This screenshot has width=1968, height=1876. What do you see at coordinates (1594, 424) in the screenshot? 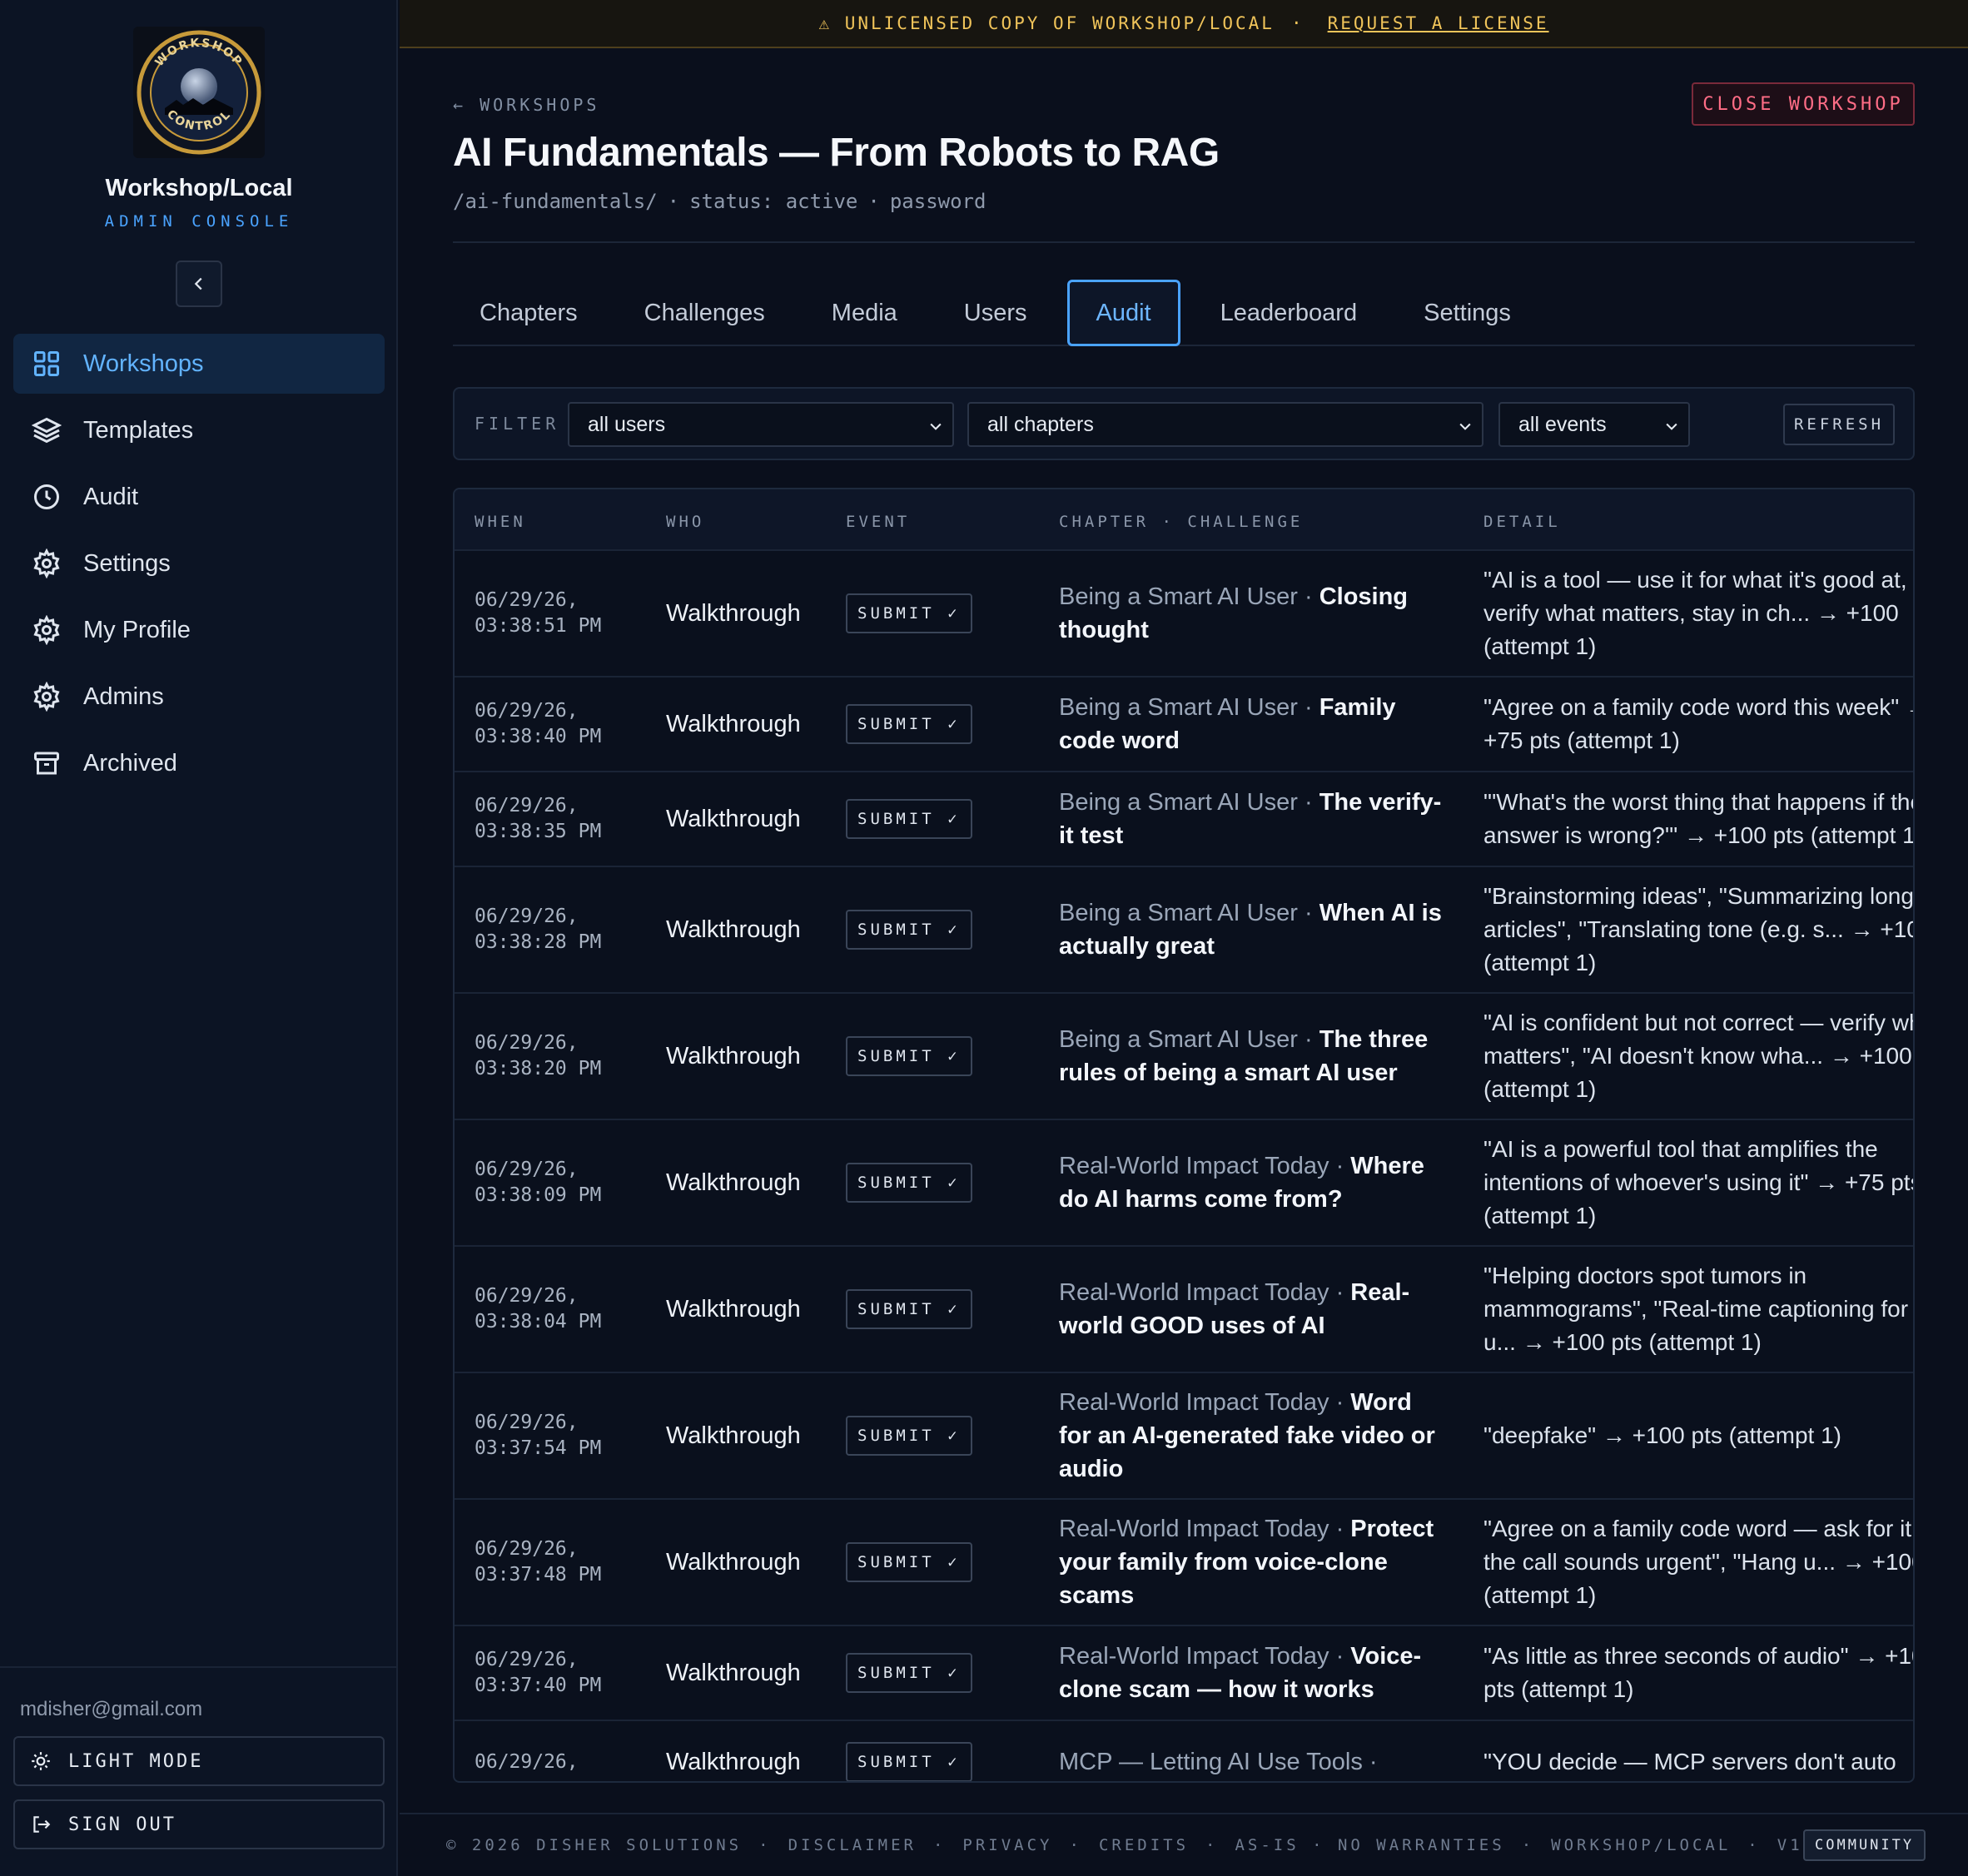
I see `event-filter-select: all events` at bounding box center [1594, 424].